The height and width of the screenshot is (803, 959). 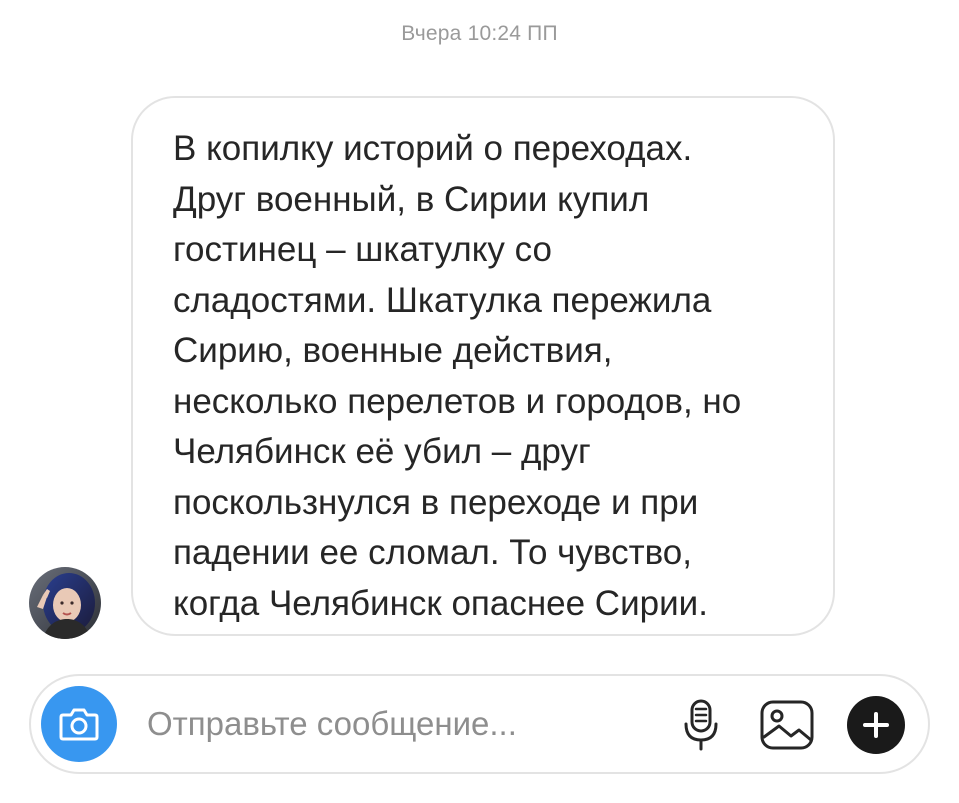 I want to click on gallery-button, so click(x=787, y=725).